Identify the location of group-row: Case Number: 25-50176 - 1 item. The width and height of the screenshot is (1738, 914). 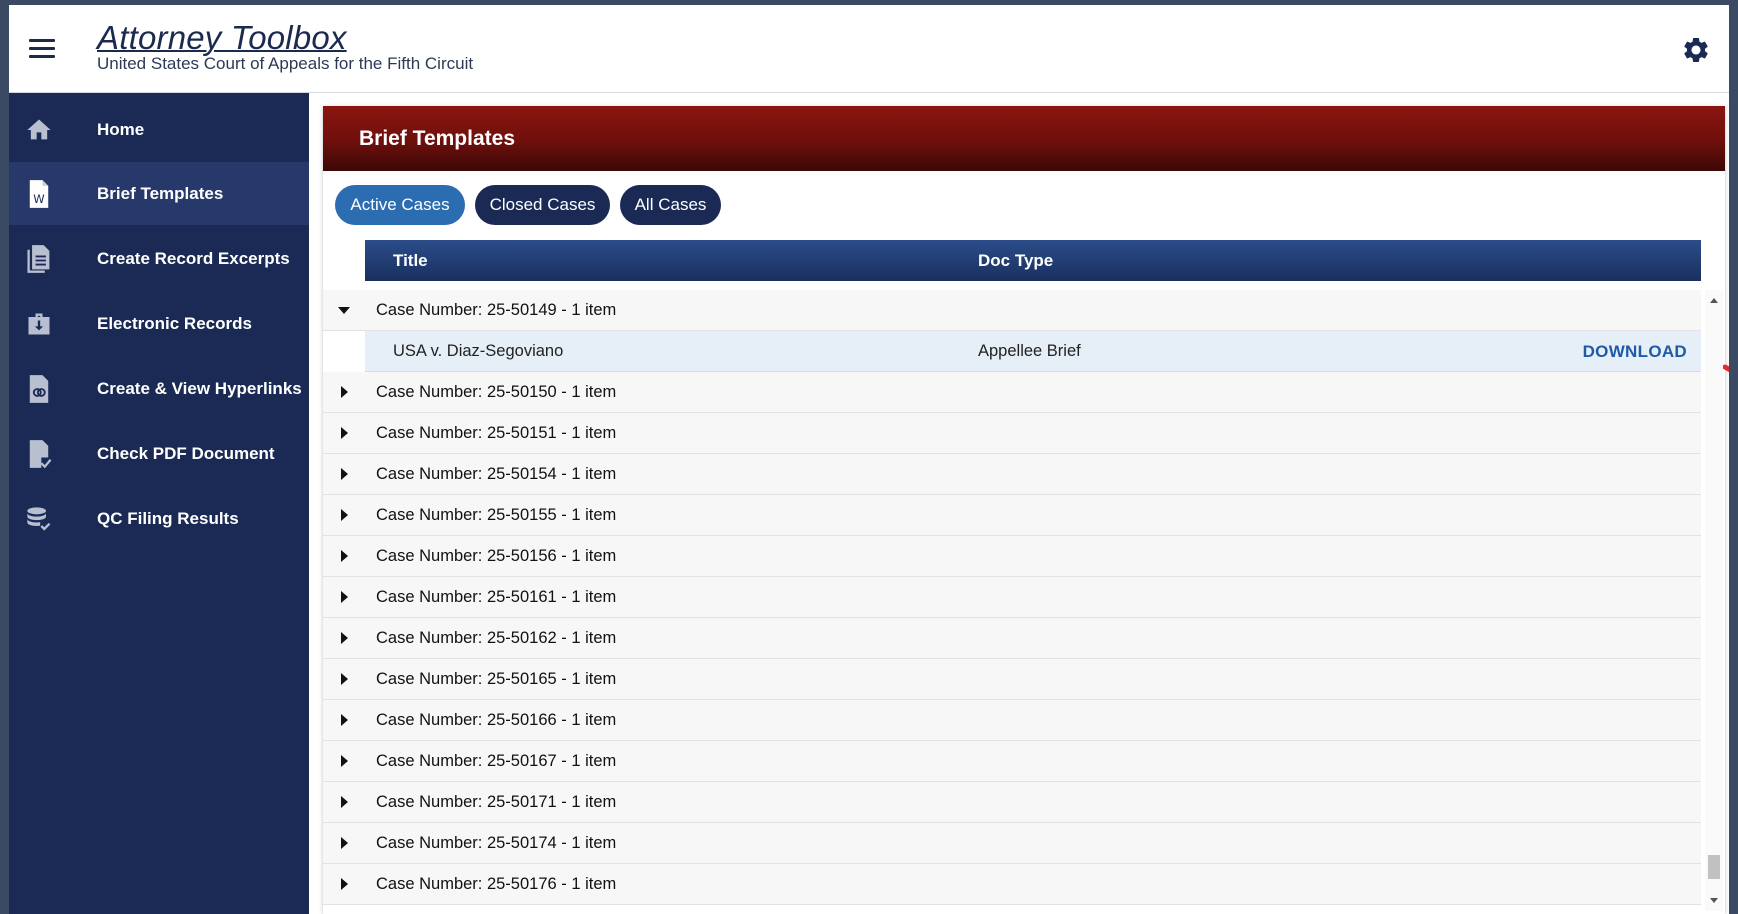
(1012, 884).